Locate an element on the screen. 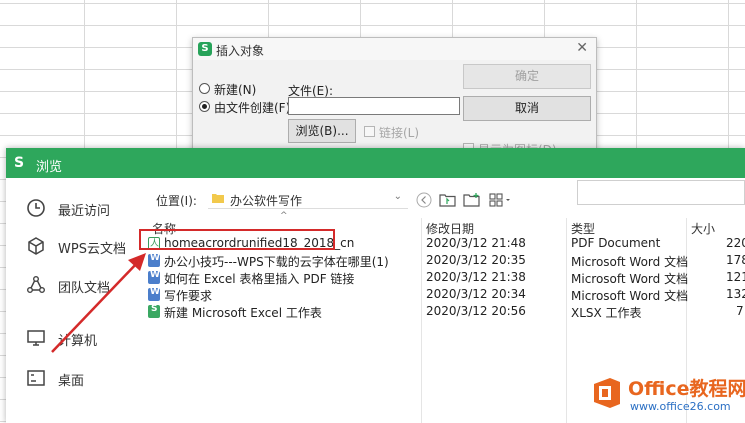 The width and height of the screenshot is (745, 423). link-checkbox-label: 链接(L) is located at coordinates (399, 133).